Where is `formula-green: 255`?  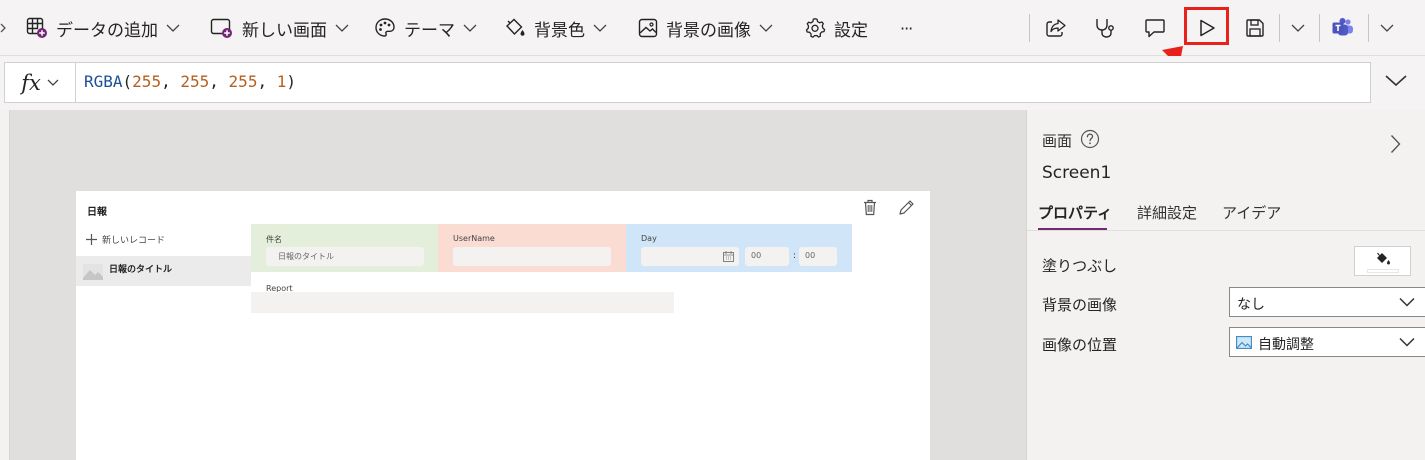
formula-green: 255 is located at coordinates (195, 81).